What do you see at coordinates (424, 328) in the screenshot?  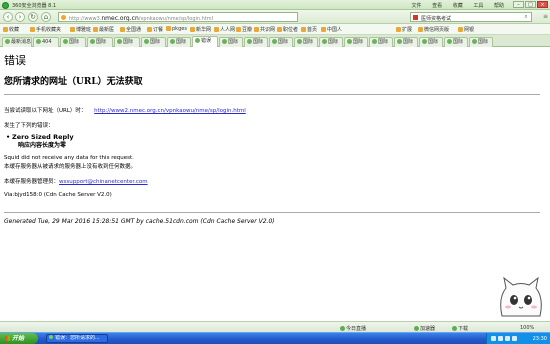 I see `accelerator-button: 加速器` at bounding box center [424, 328].